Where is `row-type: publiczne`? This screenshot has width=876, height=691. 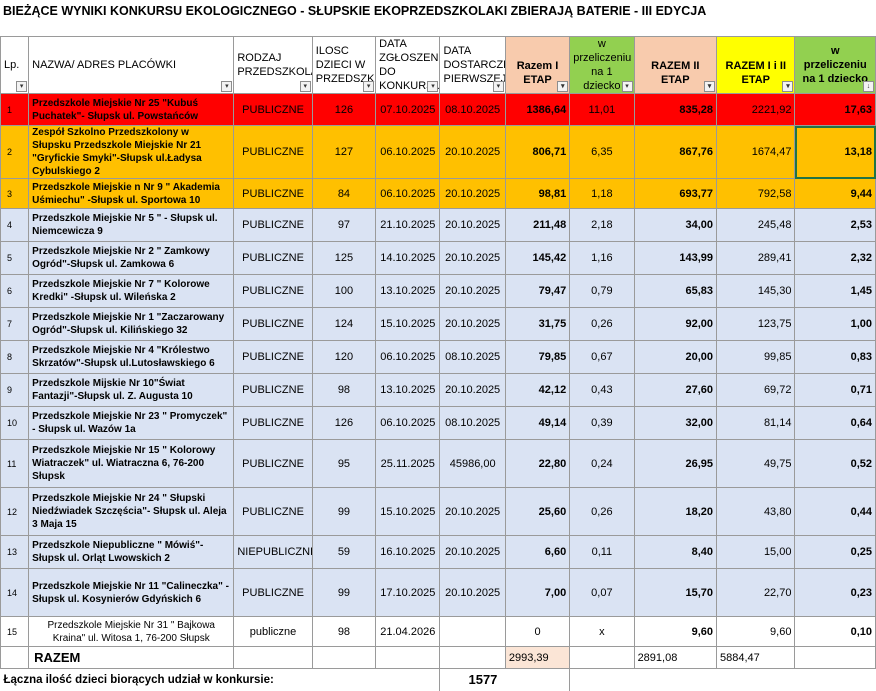 row-type: publiczne is located at coordinates (273, 631).